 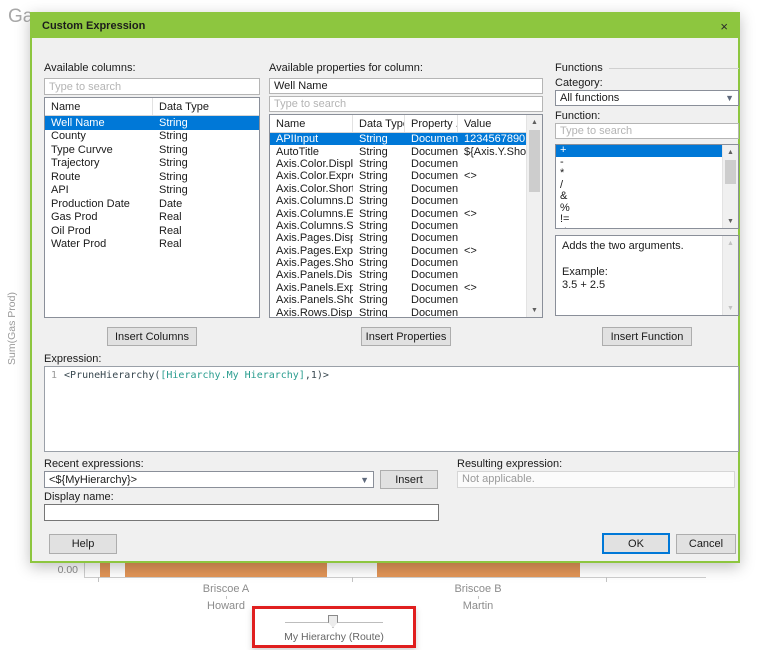 What do you see at coordinates (83, 544) in the screenshot?
I see `help-button: Help` at bounding box center [83, 544].